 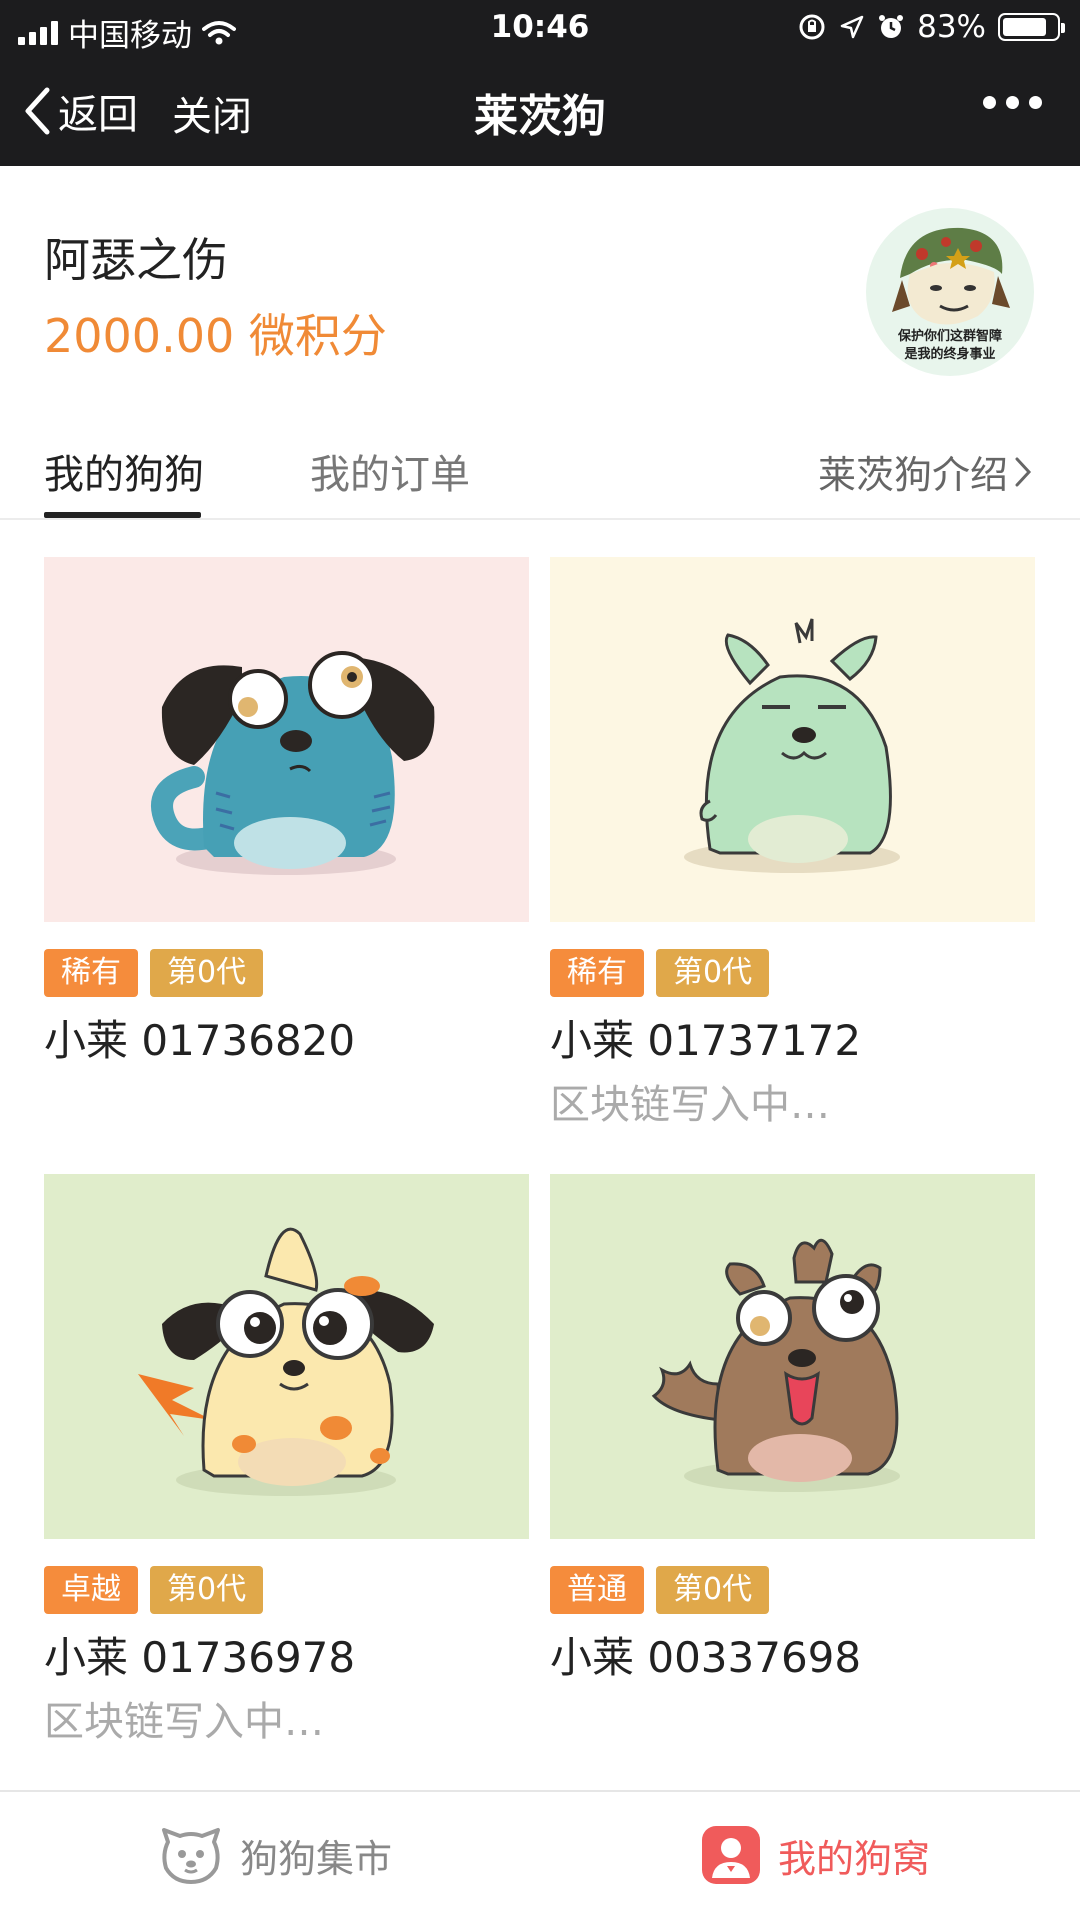 What do you see at coordinates (891, 26) in the screenshot?
I see `alarm-icon` at bounding box center [891, 26].